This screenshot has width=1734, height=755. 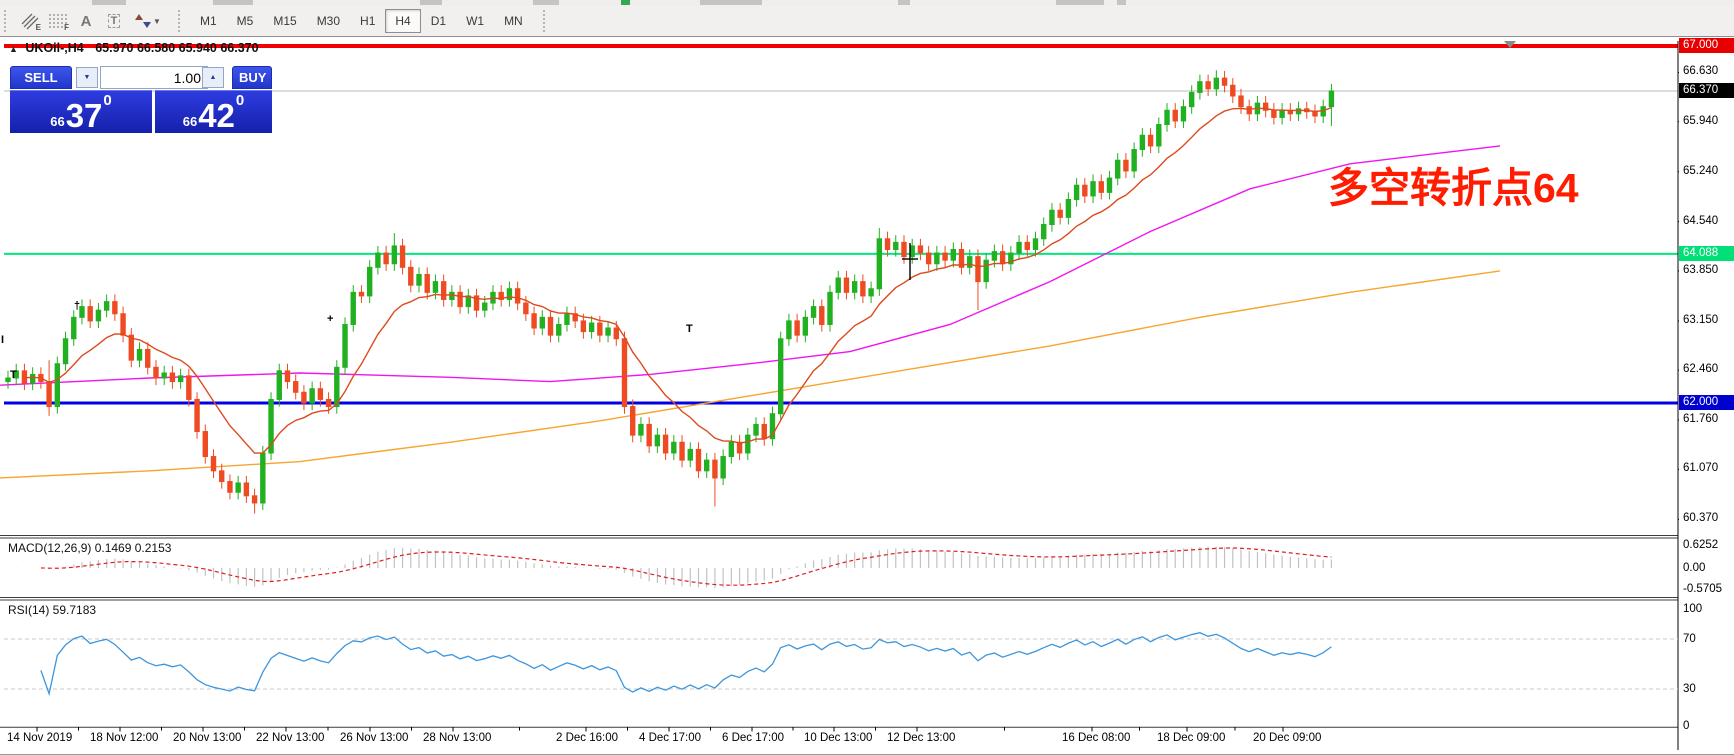 I want to click on chart-text-marker: +, so click(x=330, y=319).